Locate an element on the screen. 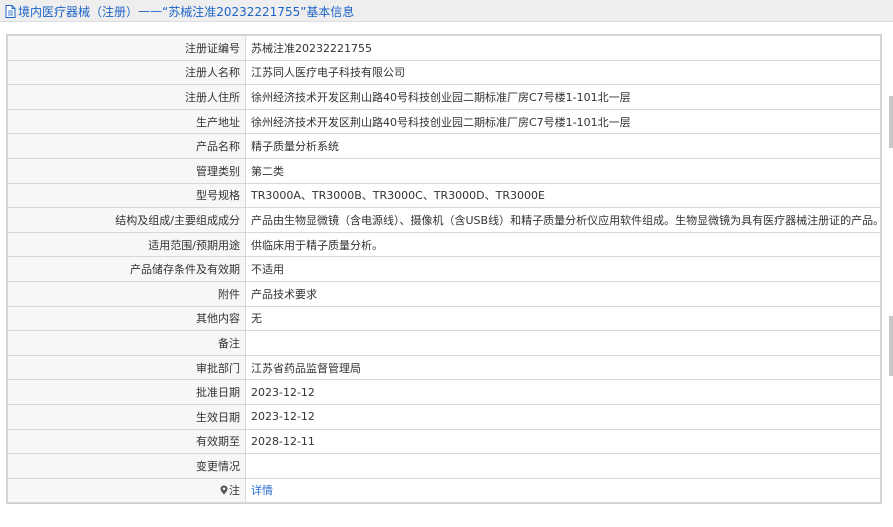 Image resolution: width=893 pixels, height=527 pixels. field-label: 有效期至 is located at coordinates (126, 441).